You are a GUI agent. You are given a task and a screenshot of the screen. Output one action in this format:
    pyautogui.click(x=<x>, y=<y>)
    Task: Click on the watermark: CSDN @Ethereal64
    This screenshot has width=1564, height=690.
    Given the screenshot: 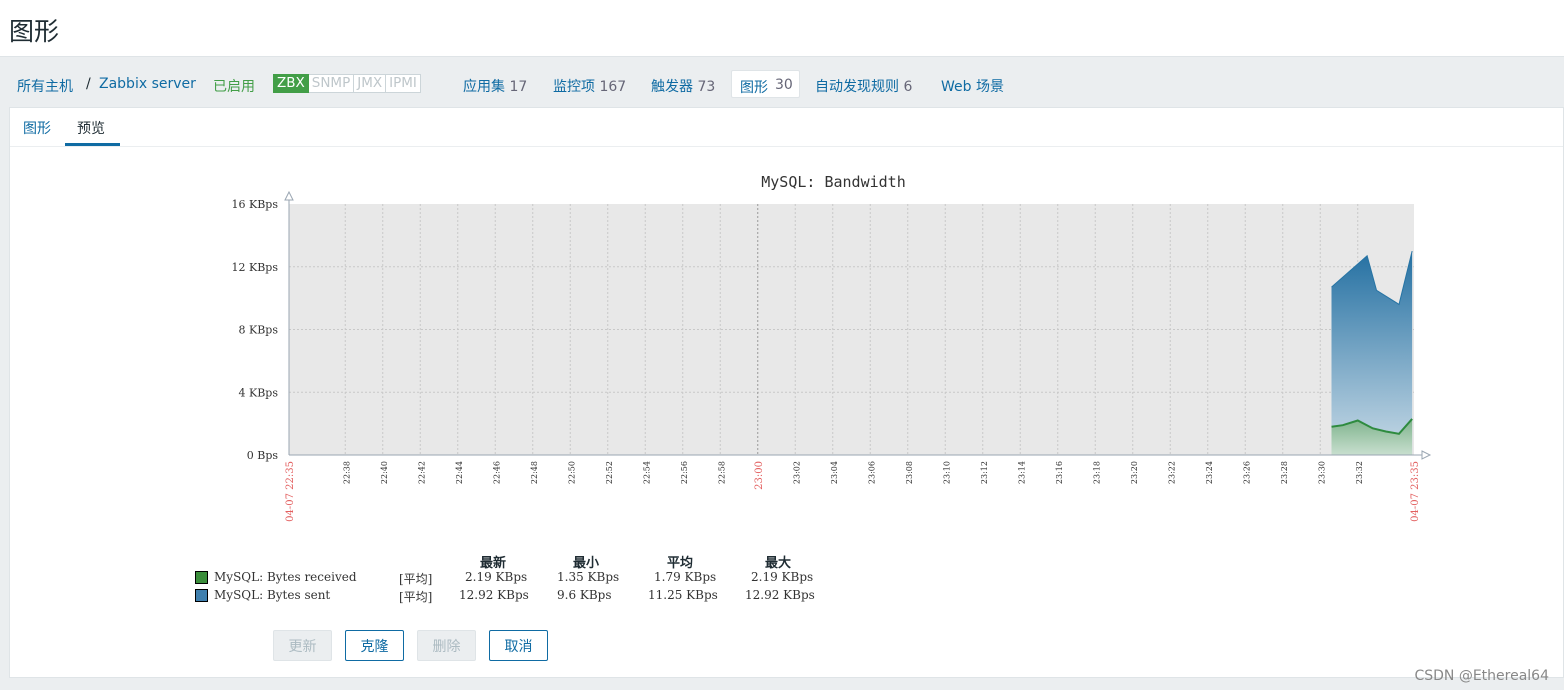 What is the action you would take?
    pyautogui.click(x=1481, y=676)
    